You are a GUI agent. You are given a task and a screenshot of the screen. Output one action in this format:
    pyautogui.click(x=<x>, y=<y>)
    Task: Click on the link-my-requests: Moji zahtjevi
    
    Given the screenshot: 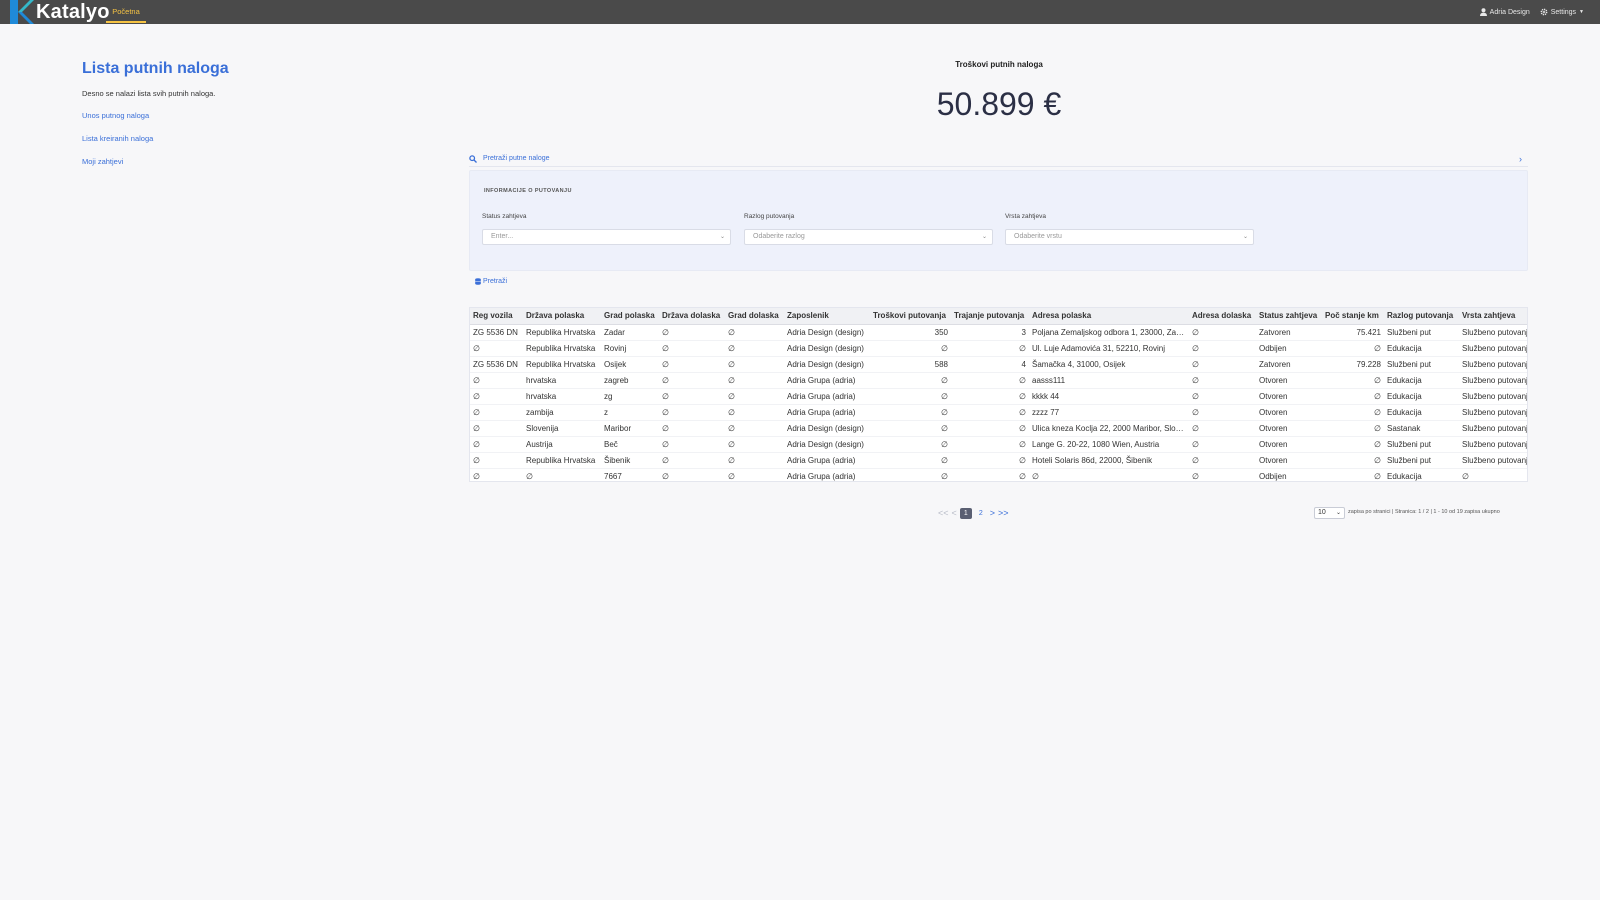 What is the action you would take?
    pyautogui.click(x=102, y=161)
    